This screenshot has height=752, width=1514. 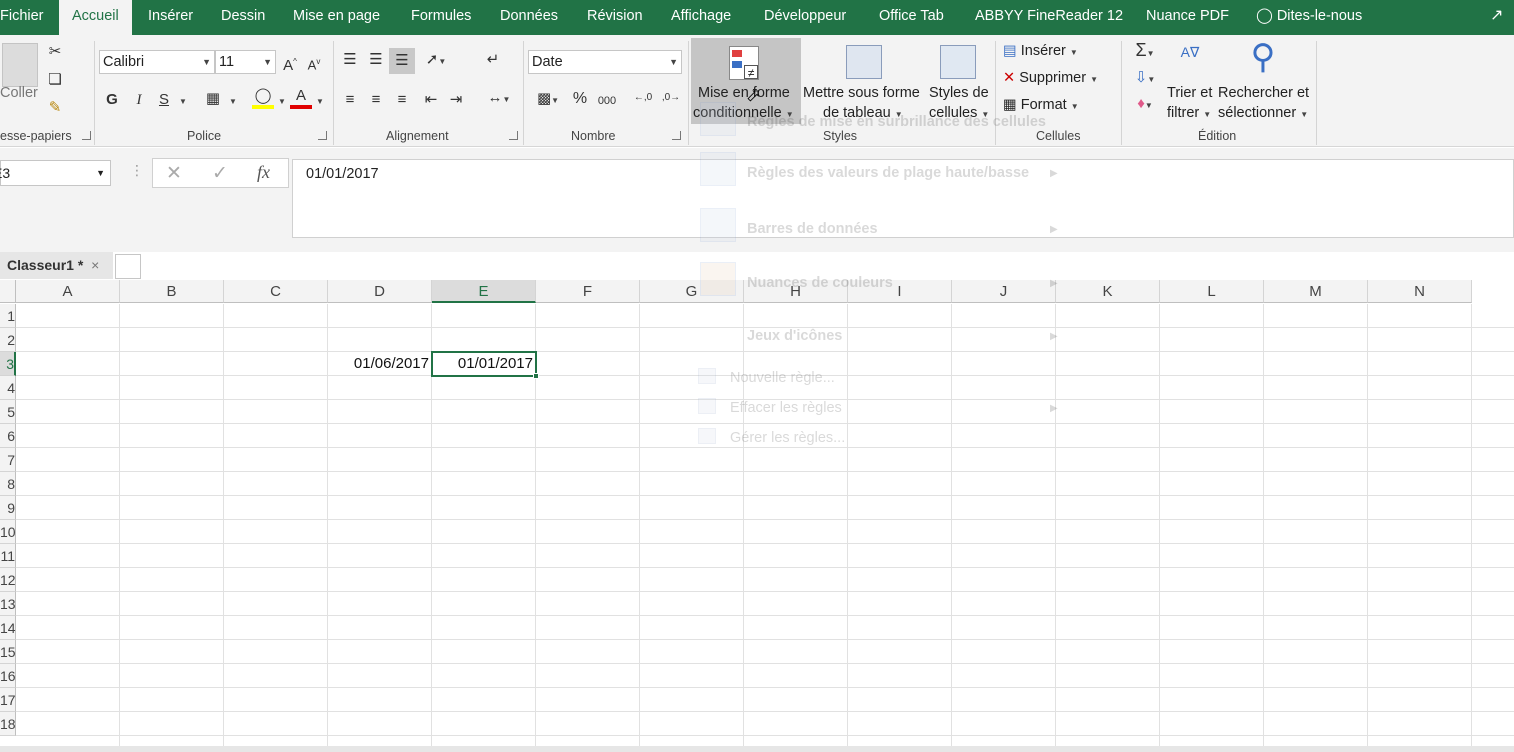 What do you see at coordinates (86, 135) in the screenshot?
I see `clipboard-launcher-icon` at bounding box center [86, 135].